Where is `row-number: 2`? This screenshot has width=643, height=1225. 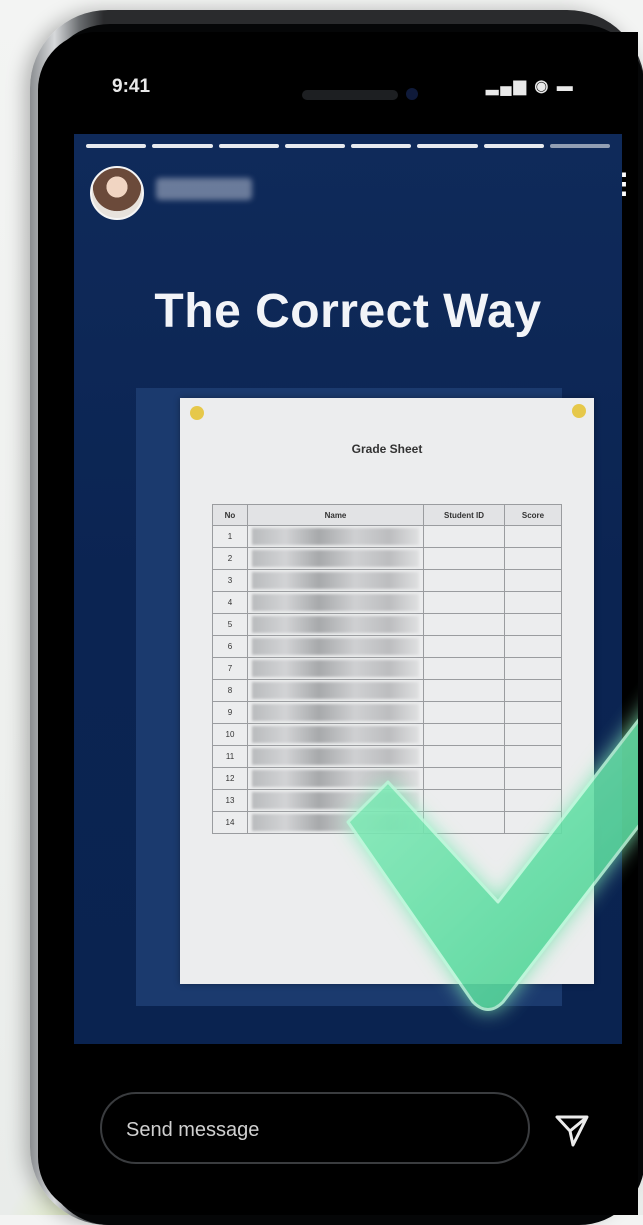
row-number: 2 is located at coordinates (230, 558).